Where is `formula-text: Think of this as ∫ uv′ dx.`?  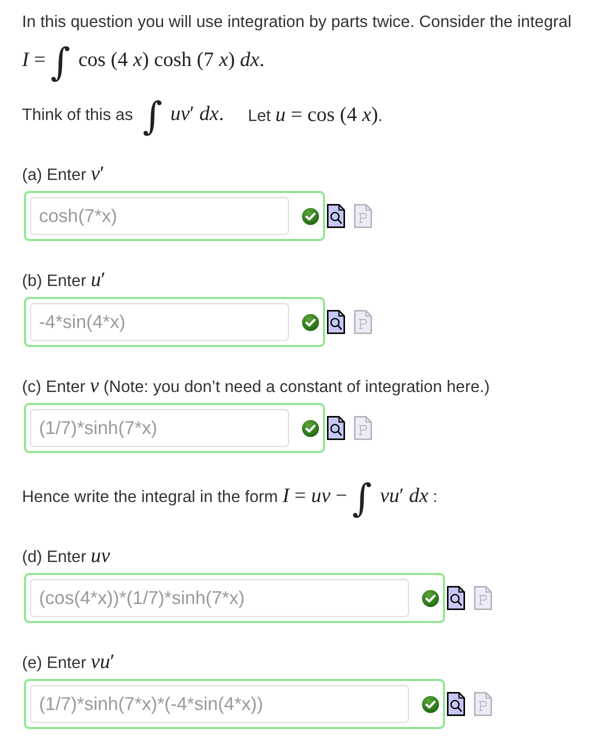 formula-text: Think of this as ∫ uv′ dx. is located at coordinates (123, 116).